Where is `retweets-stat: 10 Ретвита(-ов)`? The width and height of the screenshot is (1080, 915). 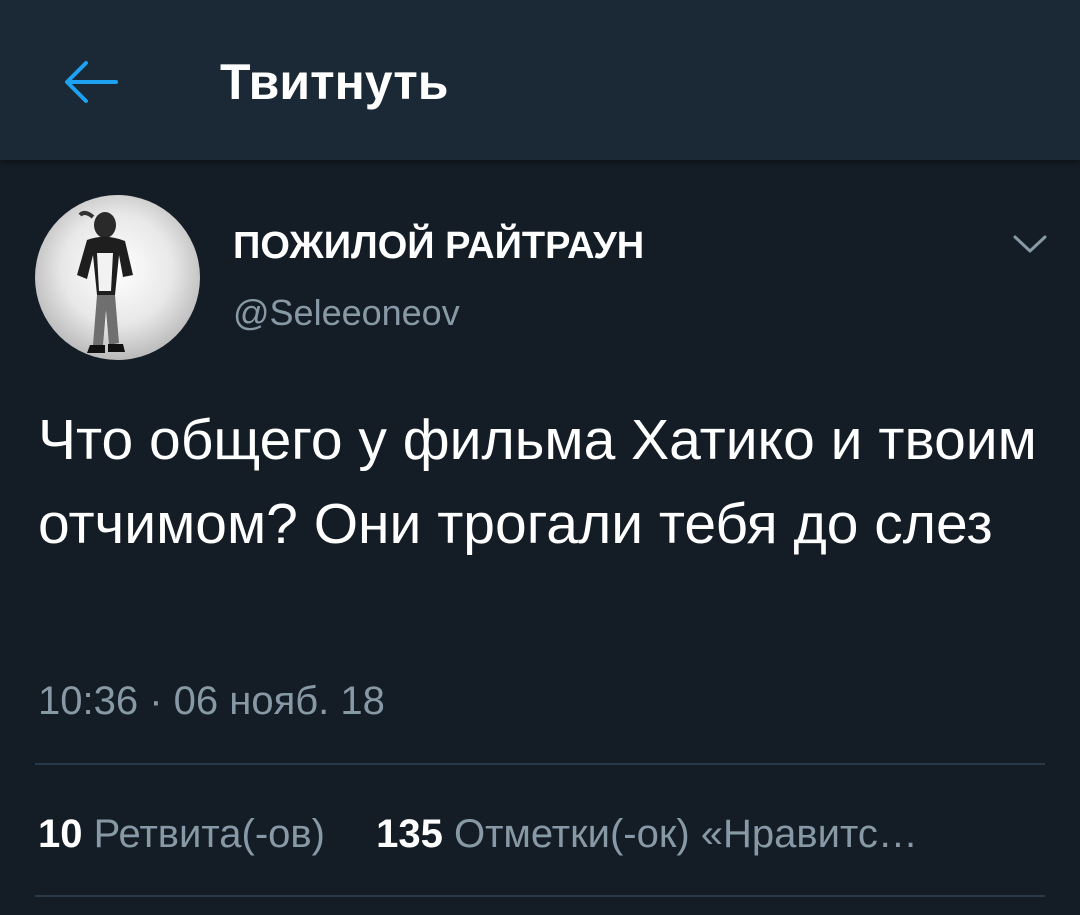
retweets-stat: 10 Ретвита(-ов) is located at coordinates (181, 834).